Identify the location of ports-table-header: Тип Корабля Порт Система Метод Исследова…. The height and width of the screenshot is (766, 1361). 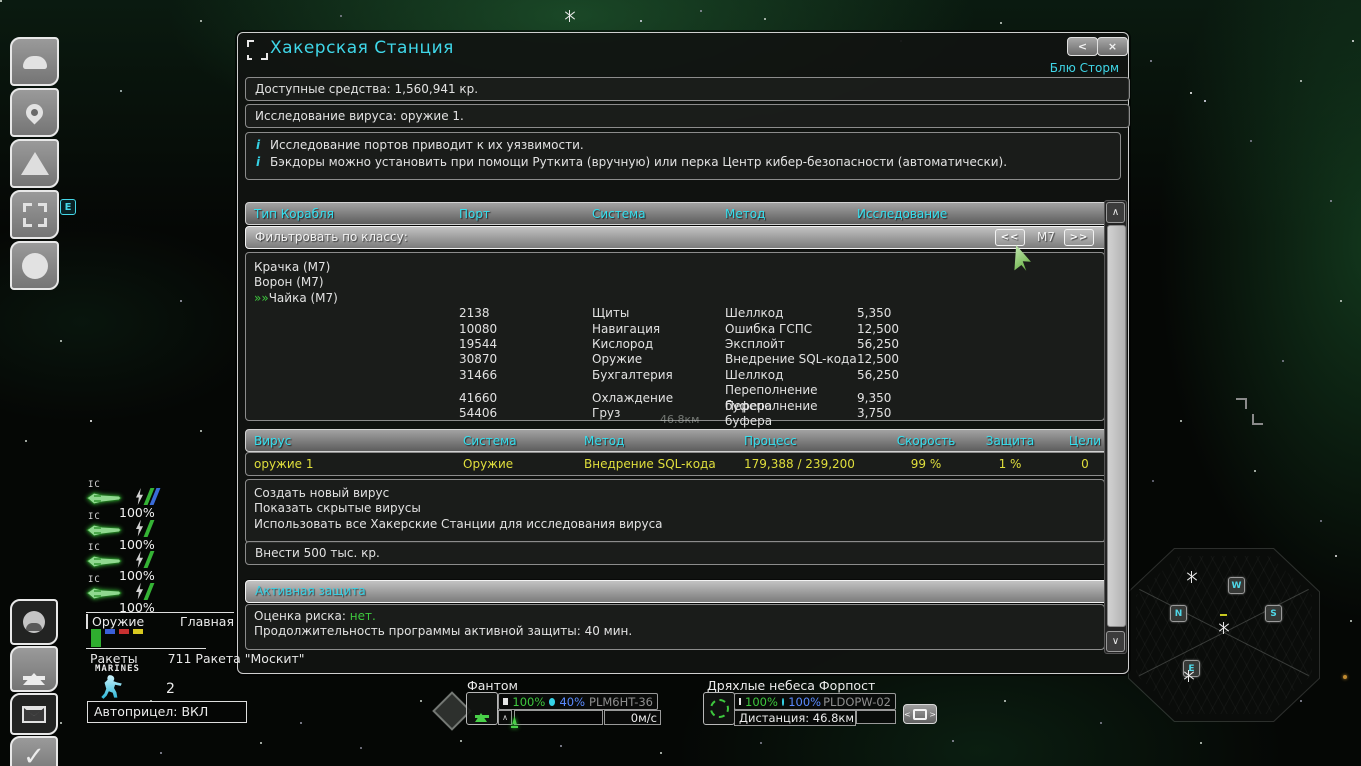
(683, 213).